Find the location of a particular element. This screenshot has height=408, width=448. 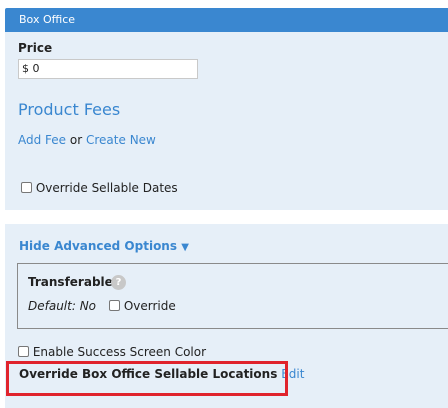

transferable-override-checkbox is located at coordinates (114, 305).